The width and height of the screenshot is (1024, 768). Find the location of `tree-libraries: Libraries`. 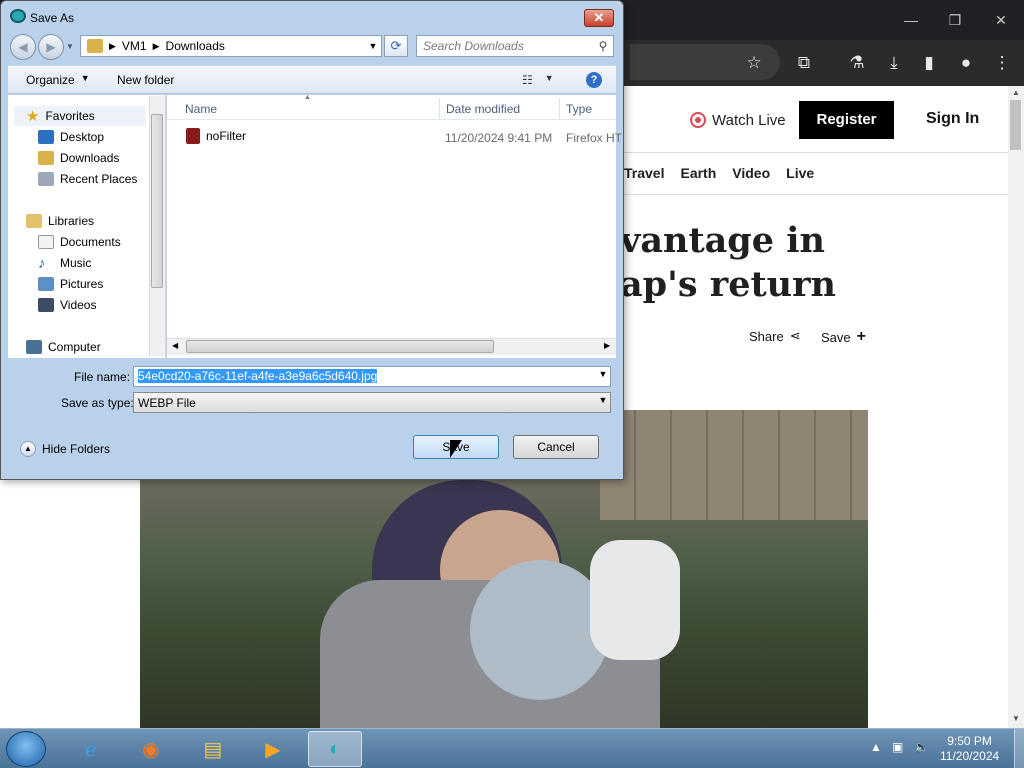

tree-libraries: Libraries is located at coordinates (60, 221).